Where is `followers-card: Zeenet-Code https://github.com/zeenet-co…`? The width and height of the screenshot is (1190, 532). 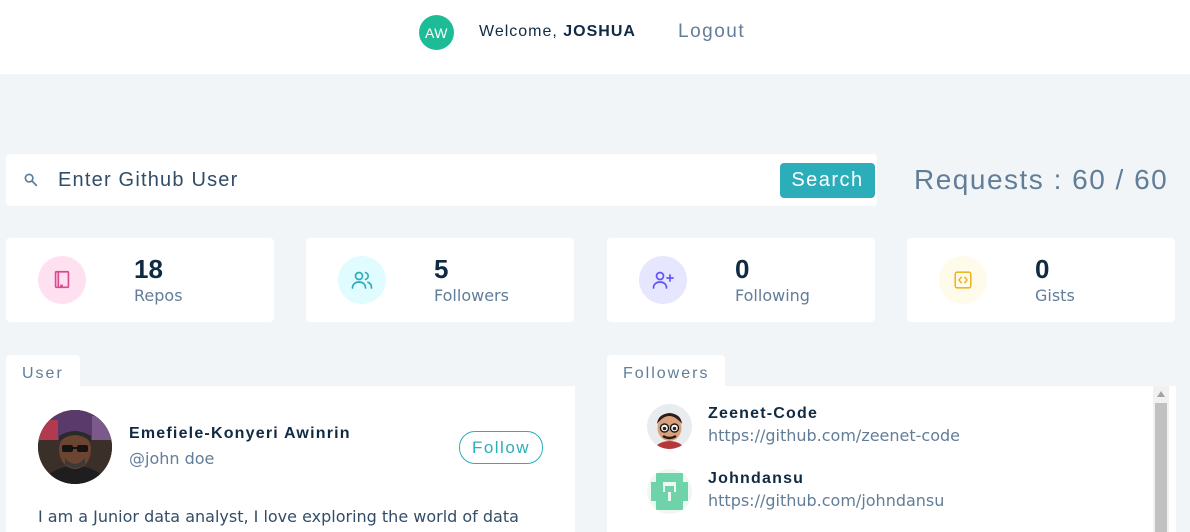 followers-card: Zeenet-Code https://github.com/zeenet-co… is located at coordinates (891, 459).